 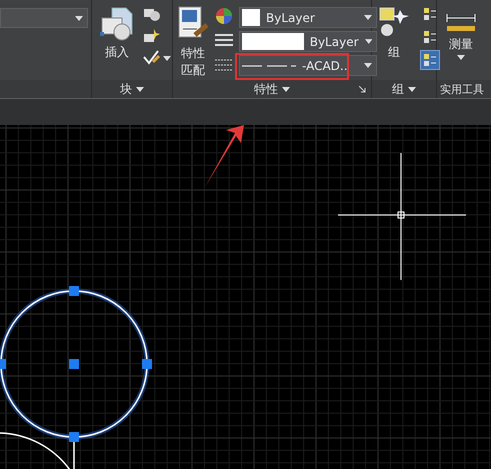 What do you see at coordinates (224, 156) in the screenshot?
I see `arrow-drawing` at bounding box center [224, 156].